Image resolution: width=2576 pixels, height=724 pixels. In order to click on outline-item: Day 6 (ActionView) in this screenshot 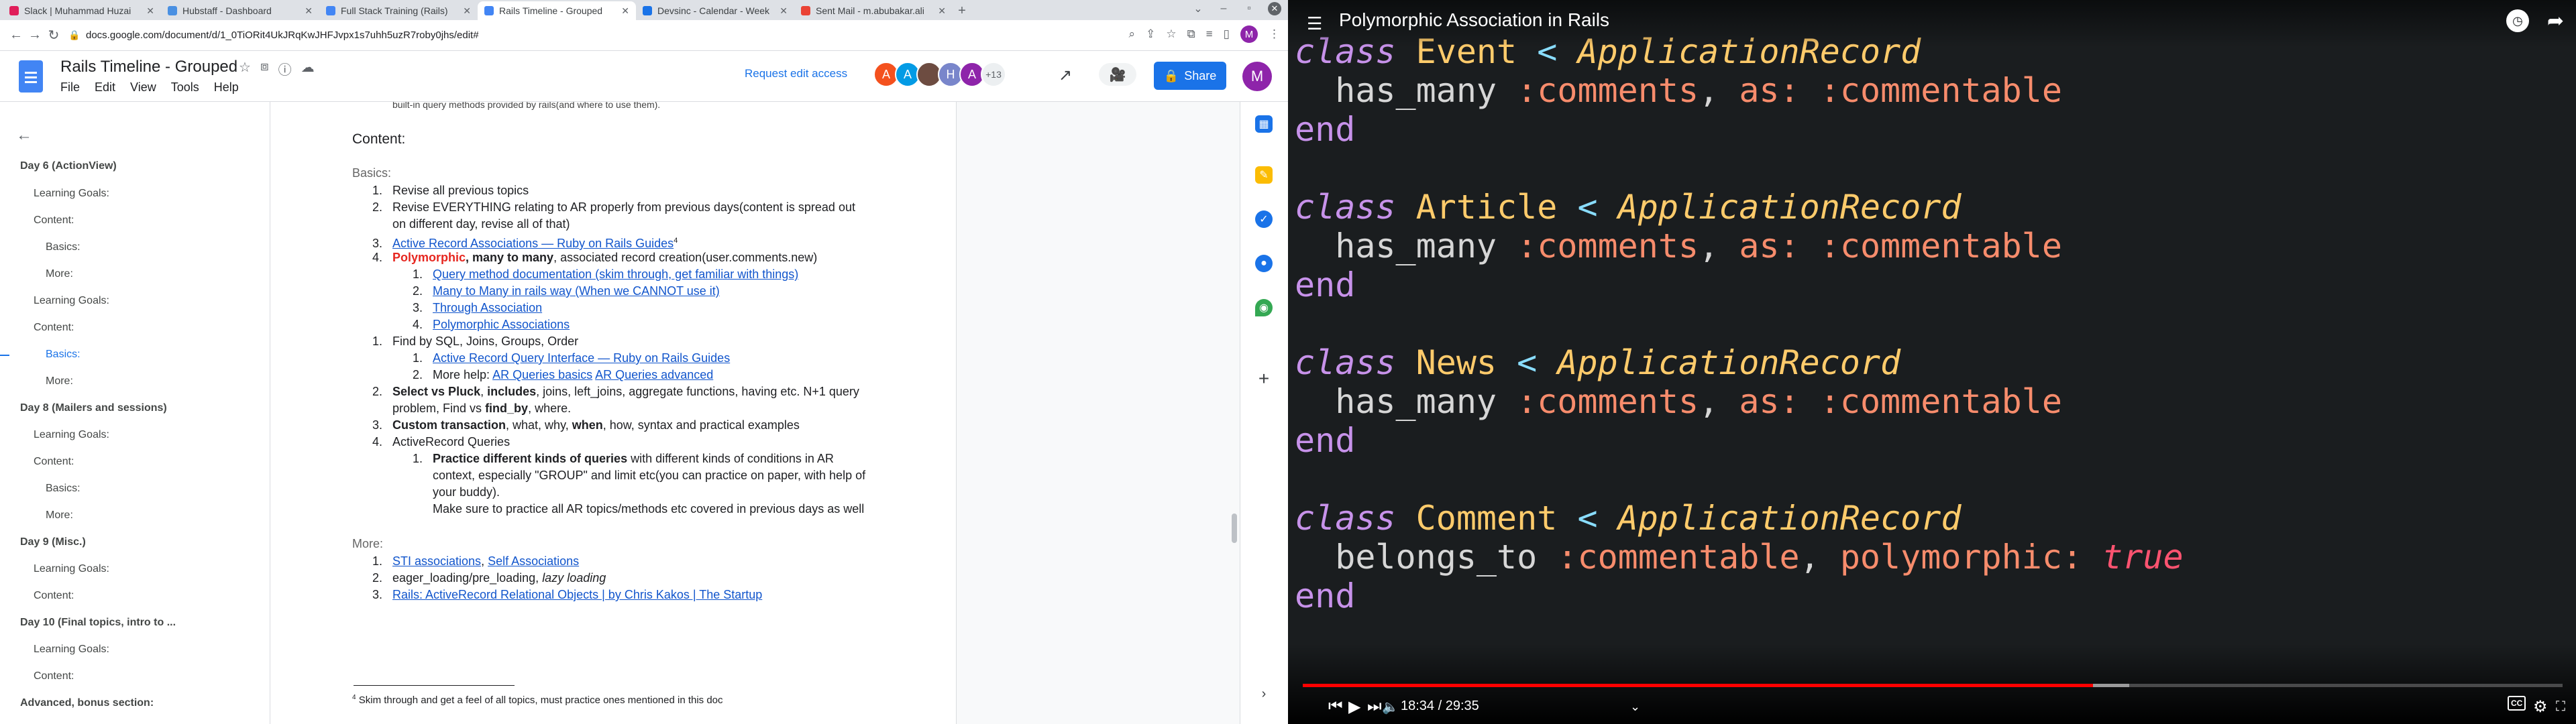, I will do `click(135, 166)`.